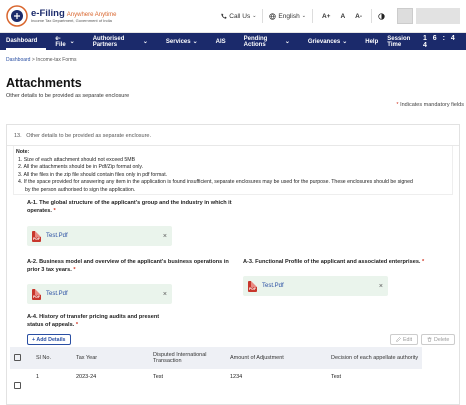  I want to click on user-menu, so click(438, 16).